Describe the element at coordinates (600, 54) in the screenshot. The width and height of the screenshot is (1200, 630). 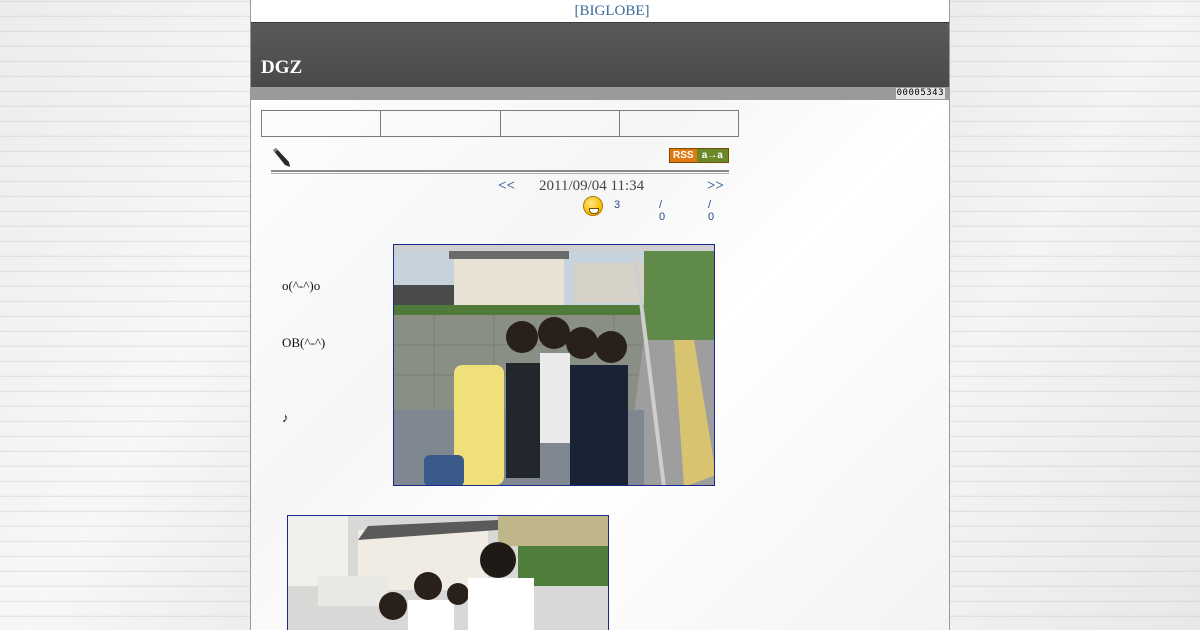
I see `blog-header: DGZ` at that location.